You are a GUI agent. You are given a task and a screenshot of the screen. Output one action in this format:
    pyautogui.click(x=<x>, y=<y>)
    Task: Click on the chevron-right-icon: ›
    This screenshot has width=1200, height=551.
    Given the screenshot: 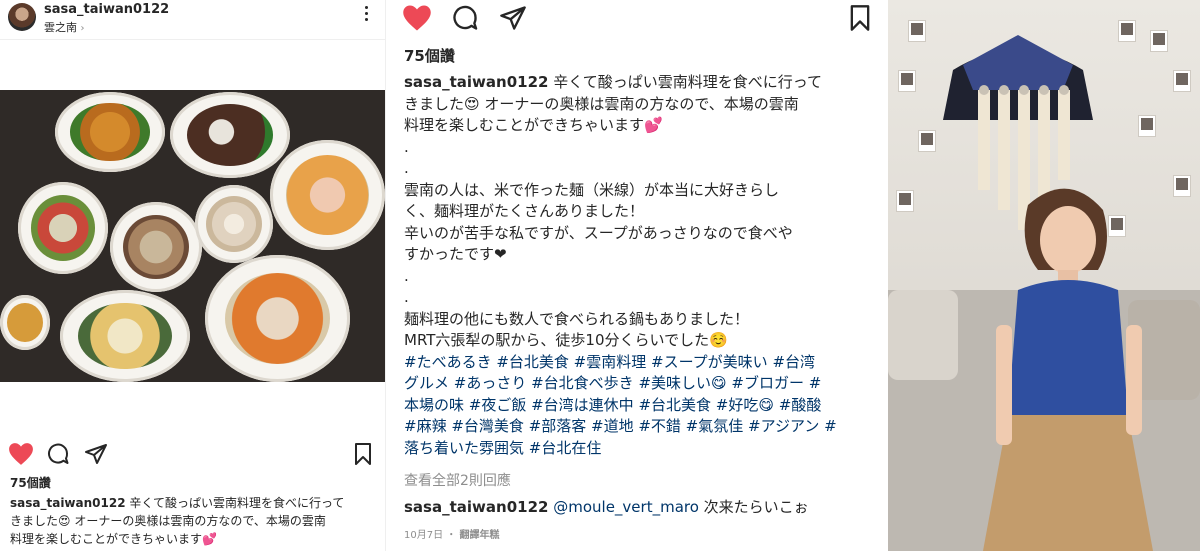 What is the action you would take?
    pyautogui.click(x=82, y=28)
    